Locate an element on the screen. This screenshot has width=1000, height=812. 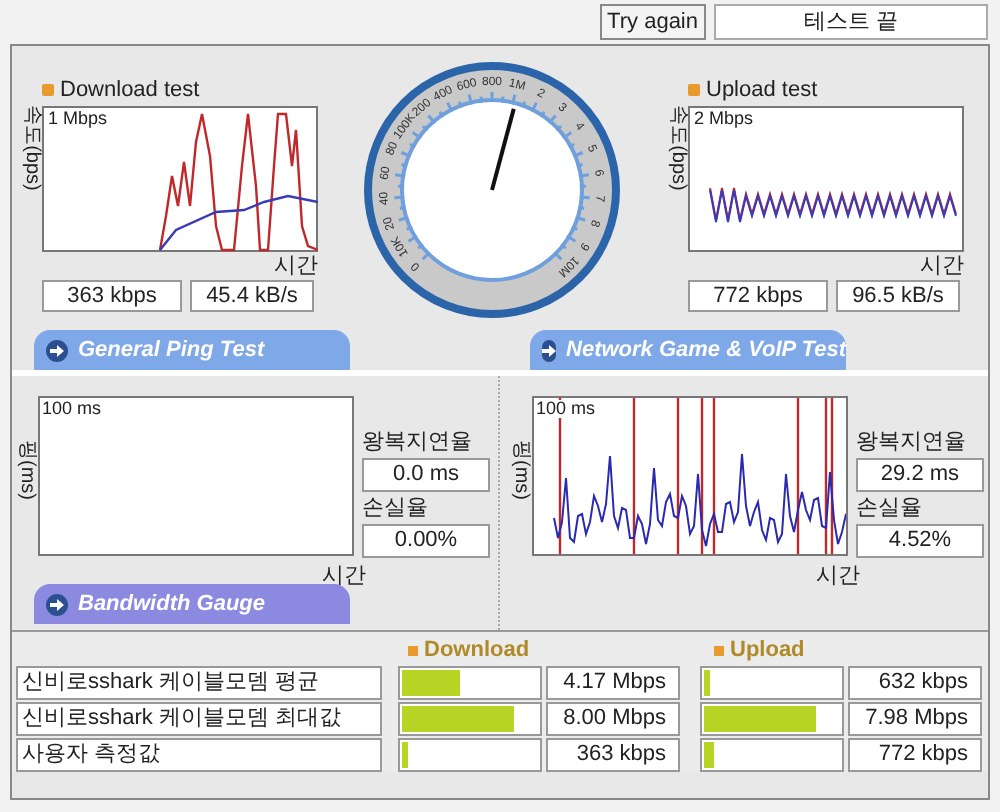
reading-field: 772 kbps is located at coordinates (758, 296).